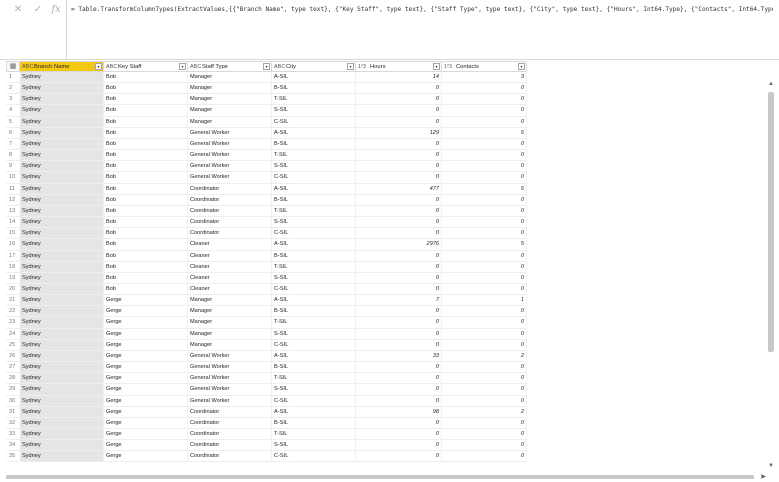 The image size is (779, 482). What do you see at coordinates (266, 78) in the screenshot?
I see `table-row: 1 Sydney Bob Manager A-SIL 14 3` at bounding box center [266, 78].